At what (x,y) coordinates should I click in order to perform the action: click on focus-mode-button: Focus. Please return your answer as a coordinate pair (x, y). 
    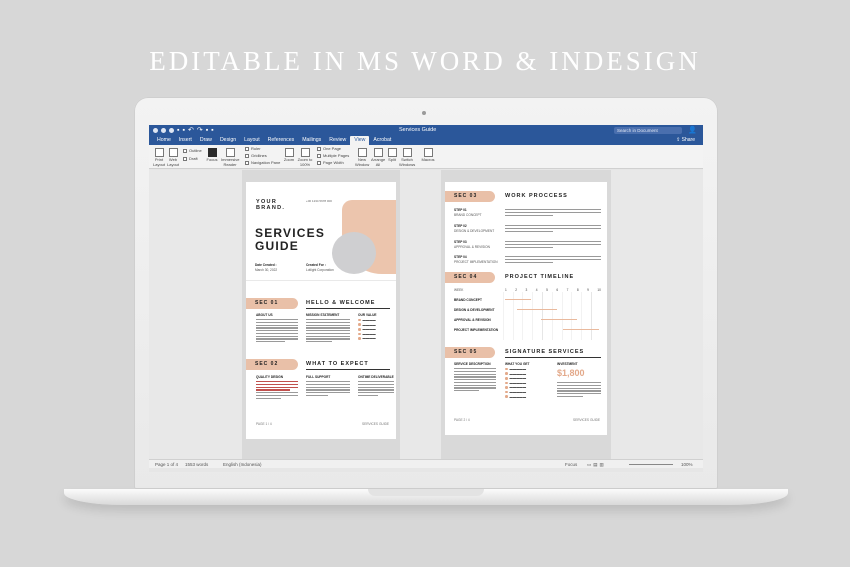
    Looking at the image, I should click on (571, 464).